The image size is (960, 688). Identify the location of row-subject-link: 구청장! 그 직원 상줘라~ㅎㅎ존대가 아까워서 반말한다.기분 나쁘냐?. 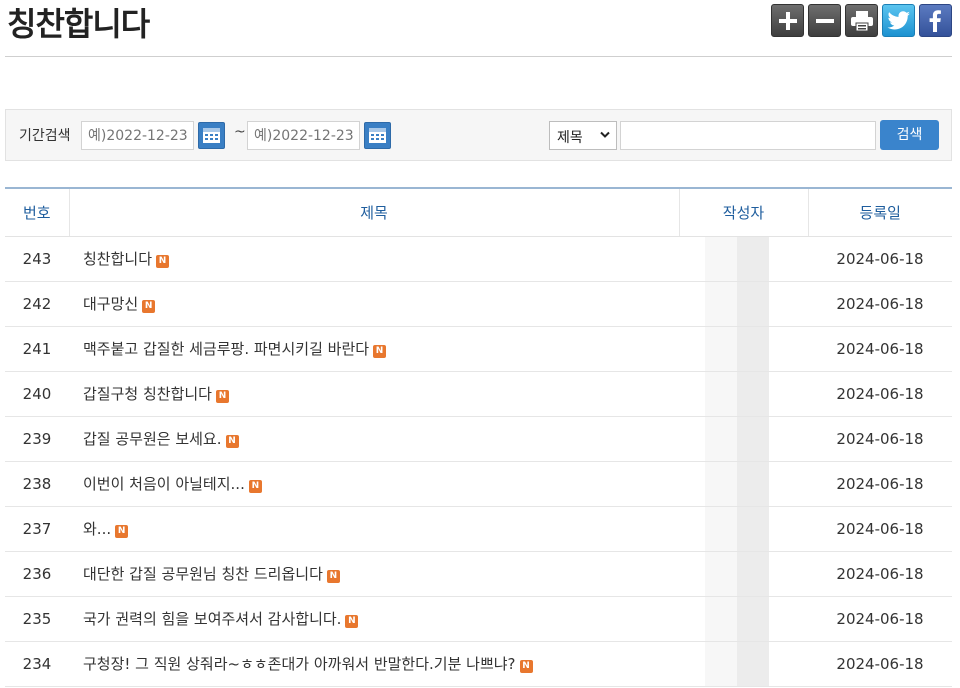
(299, 664).